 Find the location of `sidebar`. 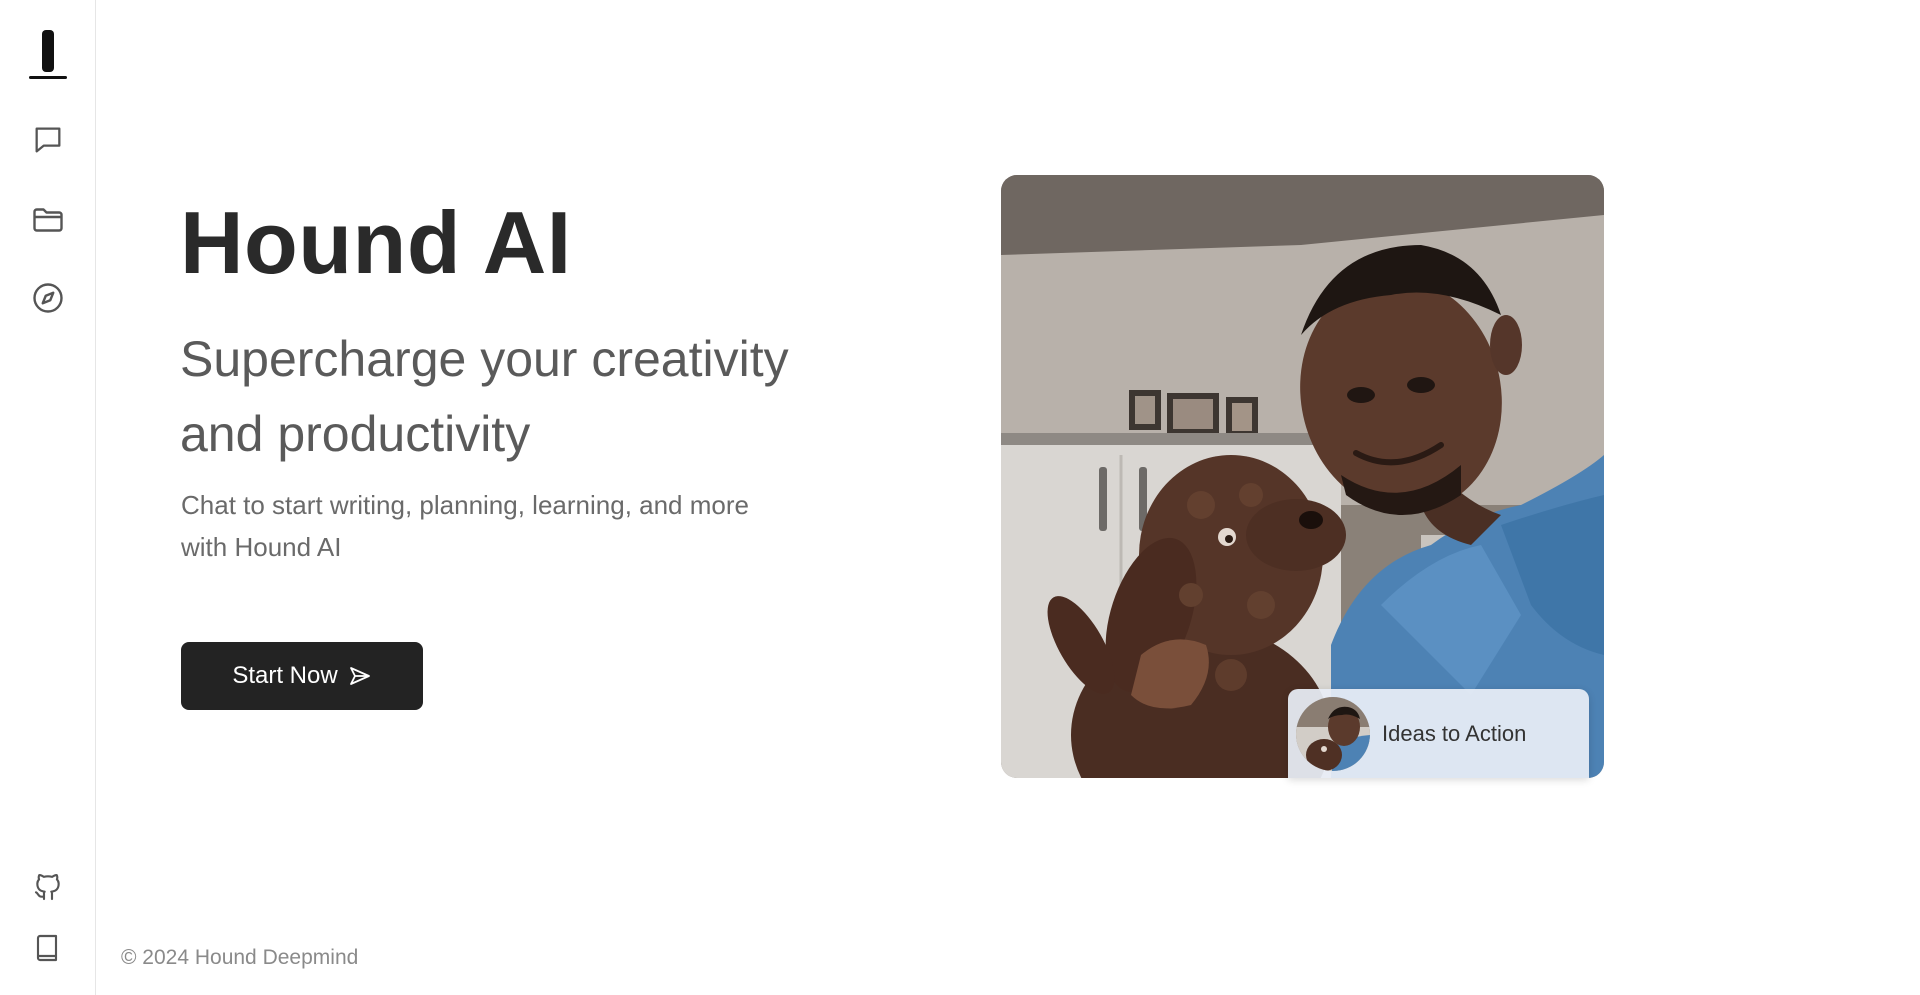

sidebar is located at coordinates (48, 497).